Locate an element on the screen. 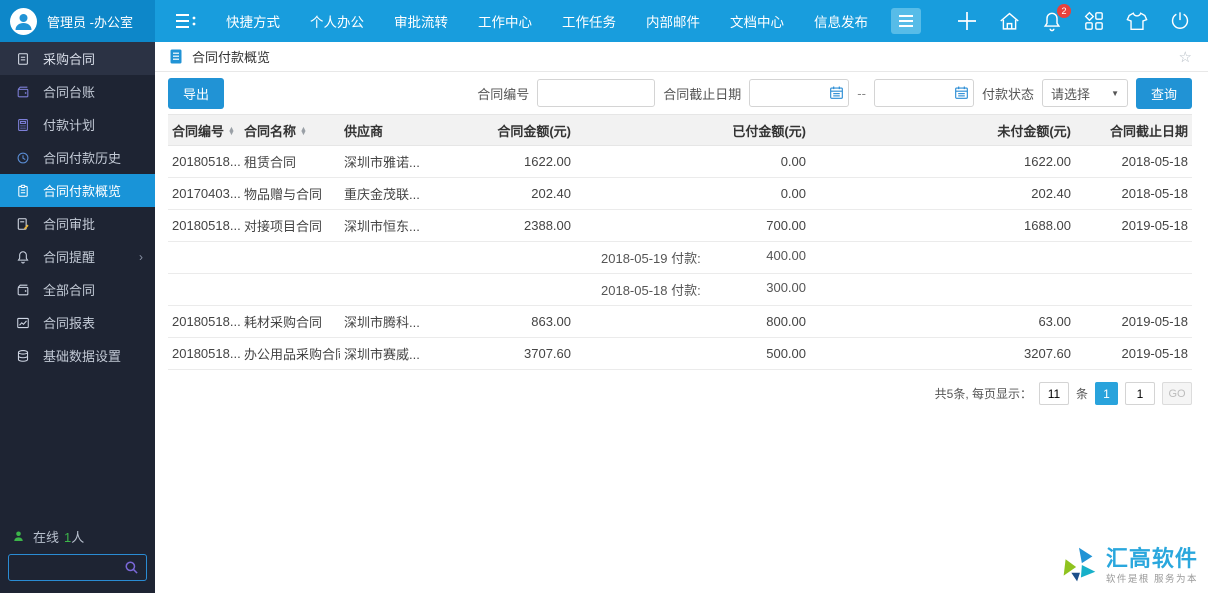 This screenshot has height=593, width=1208. sidebar-item-purchase-contract: 采购合同 is located at coordinates (77, 58).